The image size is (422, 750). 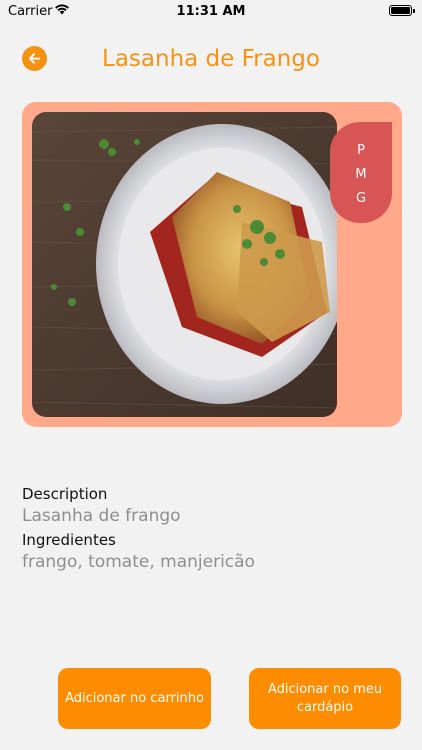 I want to click on size-option-m: M, so click(x=360, y=175).